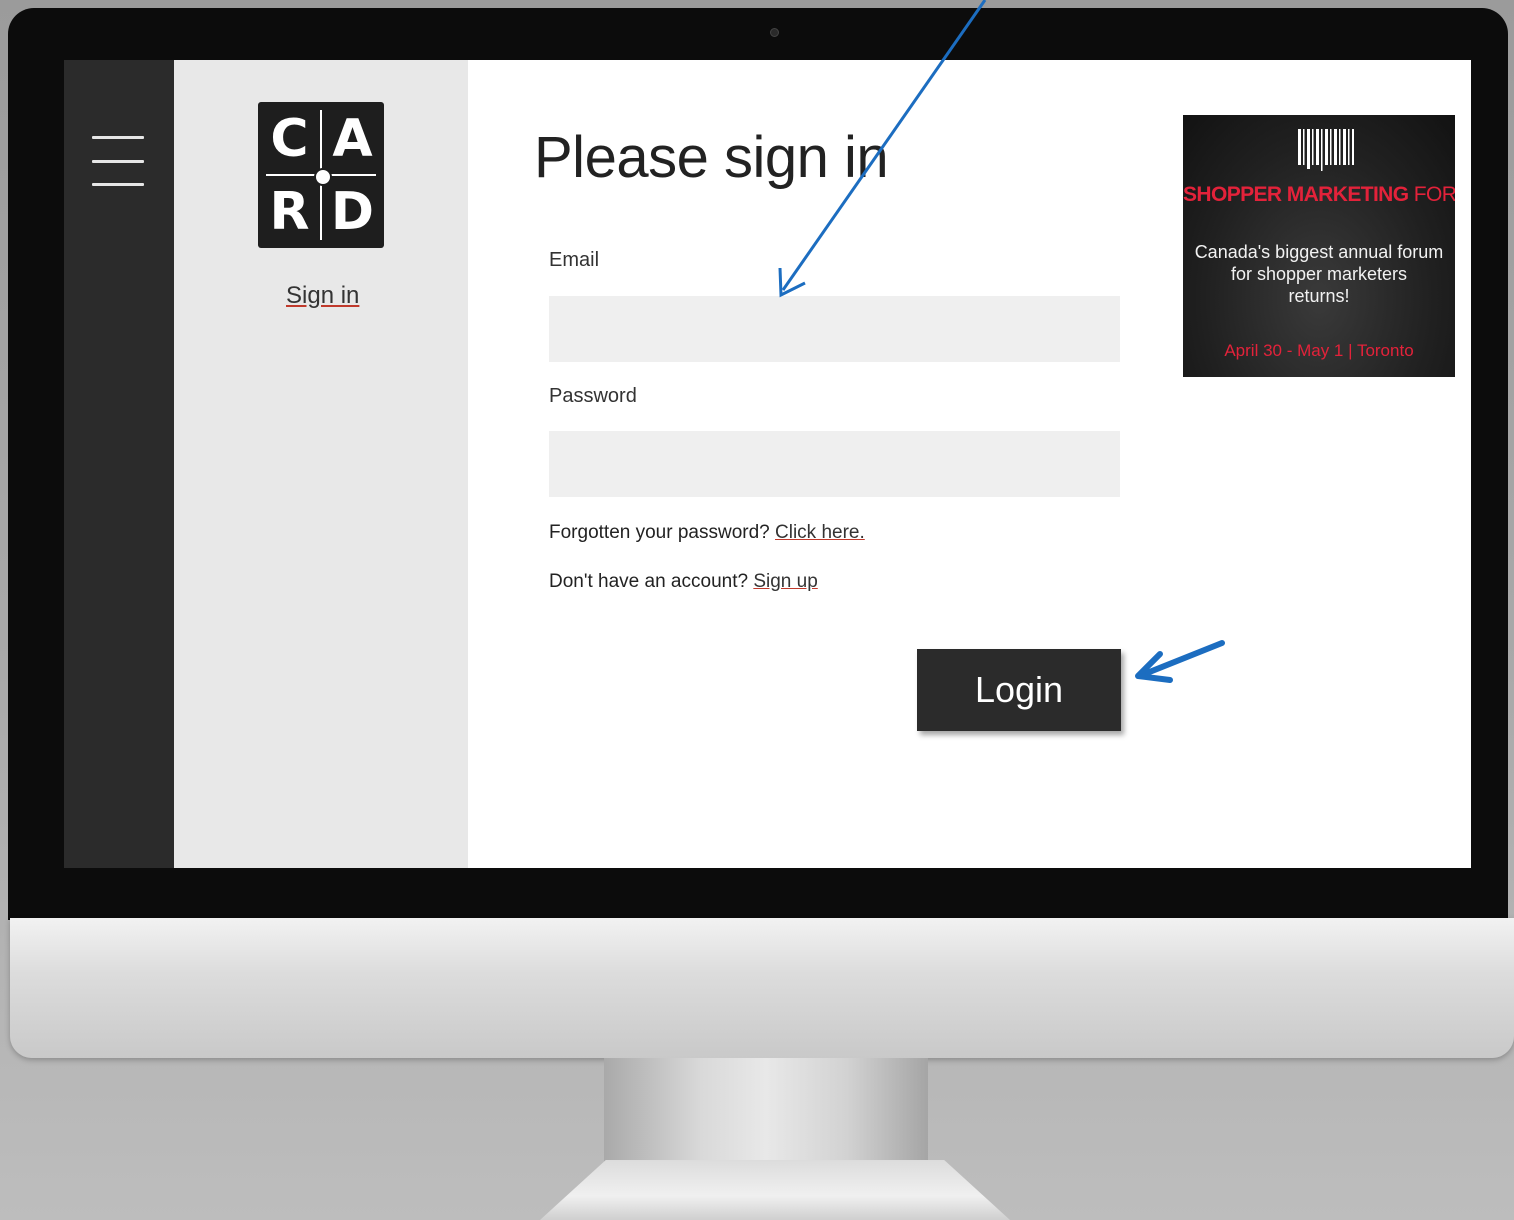 Image resolution: width=1514 pixels, height=1220 pixels. What do you see at coordinates (289, 211) in the screenshot?
I see `logo-letter: R` at bounding box center [289, 211].